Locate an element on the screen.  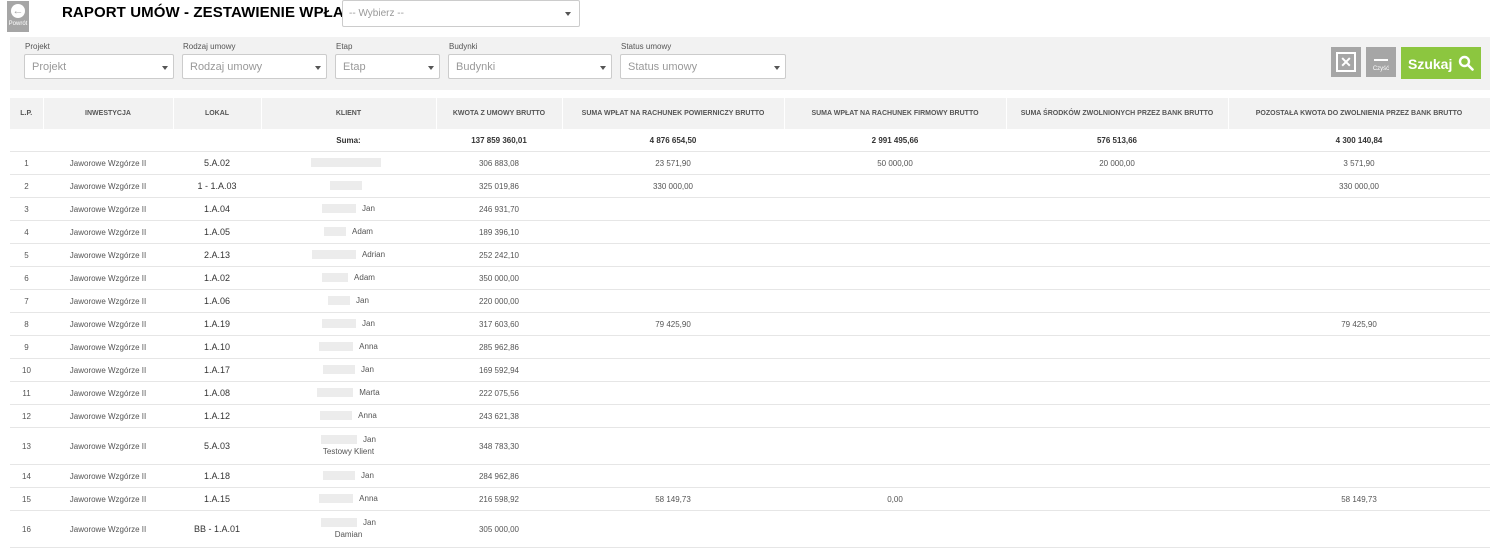
chevron-down-icon is located at coordinates (603, 68).